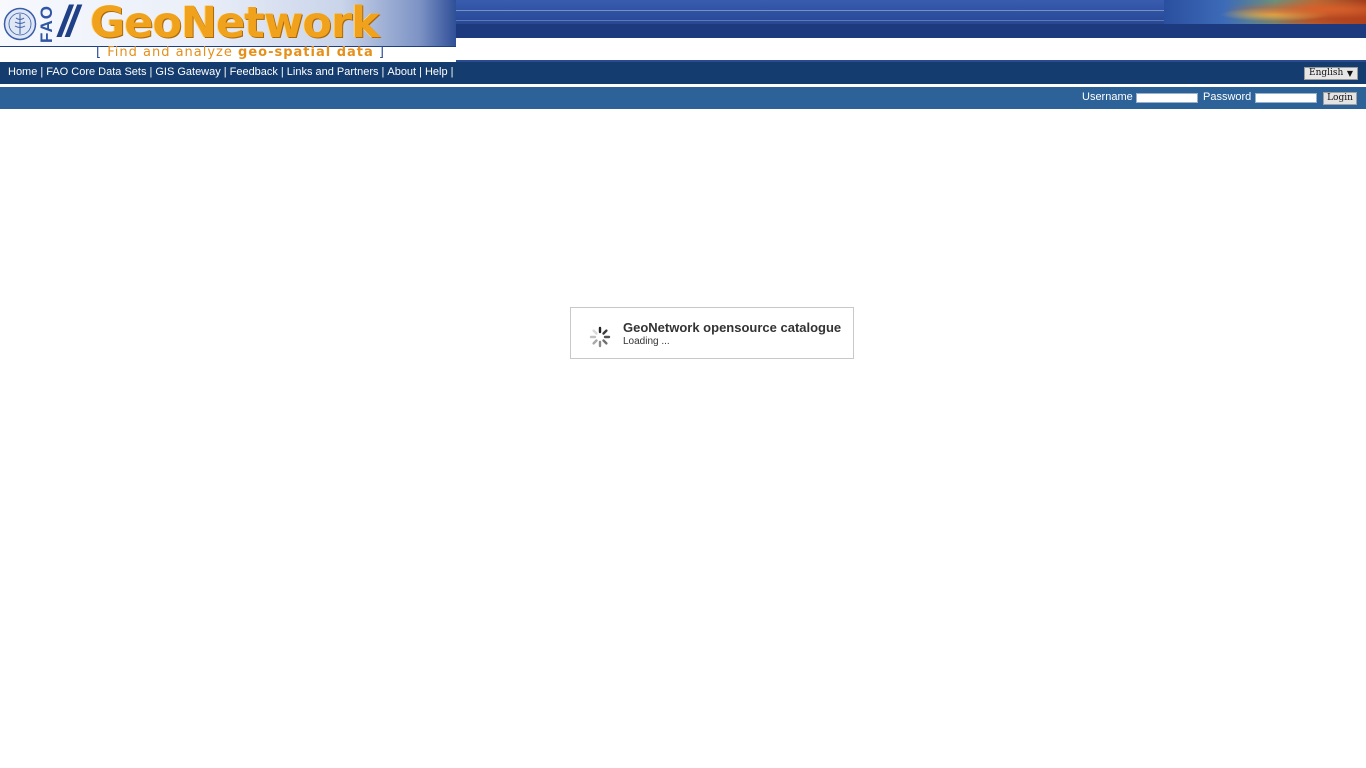 This screenshot has height=768, width=1366. Describe the element at coordinates (732, 327) in the screenshot. I see `loading-title: GeoNetwork opensource catalogue` at that location.